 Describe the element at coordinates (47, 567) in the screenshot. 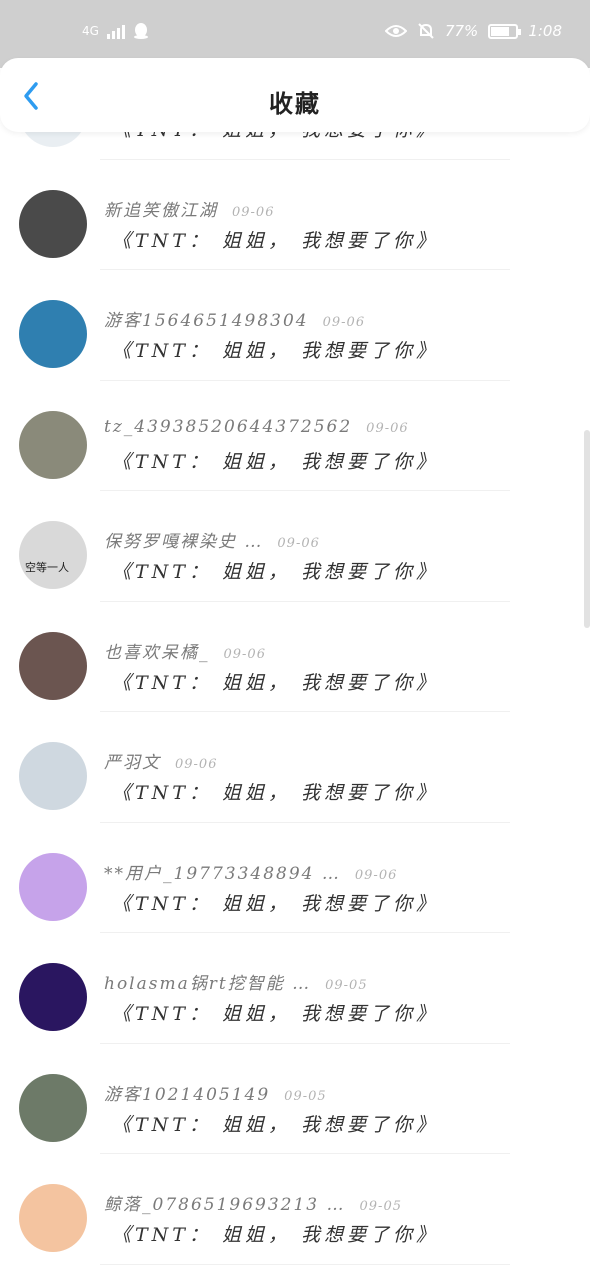

I see `avatar-text: 空等一人` at that location.